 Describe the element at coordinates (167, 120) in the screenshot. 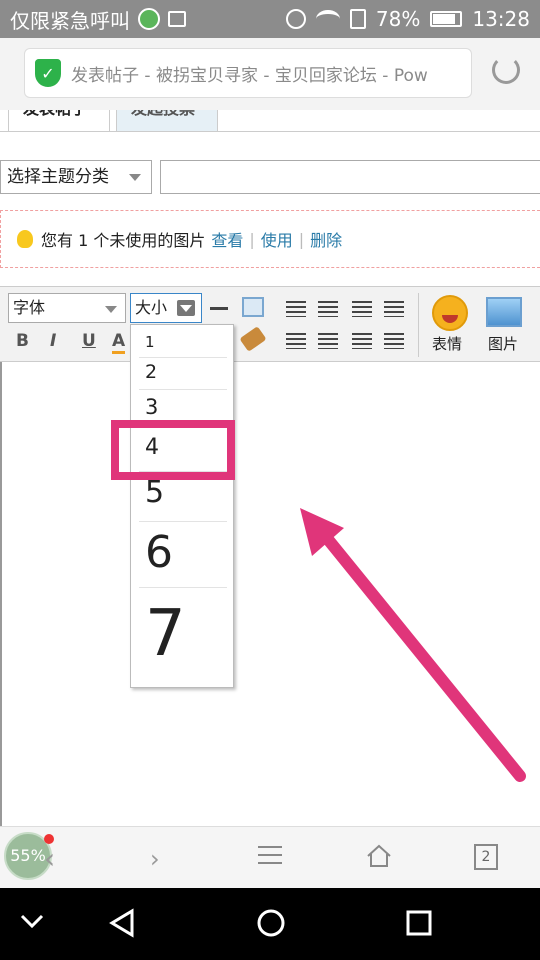

I see `tab-new-poll: 发起投票` at that location.